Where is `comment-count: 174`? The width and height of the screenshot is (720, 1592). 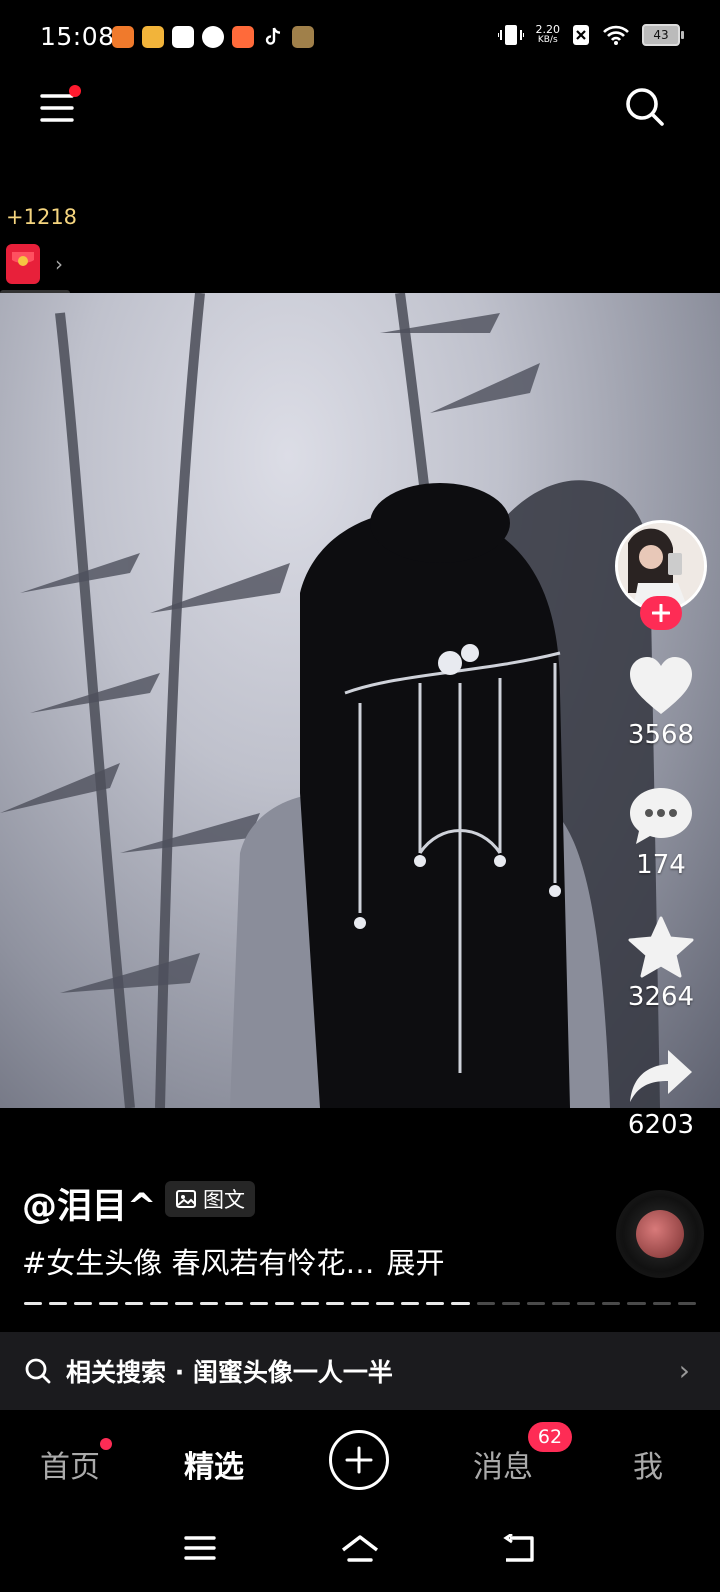 comment-count: 174 is located at coordinates (661, 865).